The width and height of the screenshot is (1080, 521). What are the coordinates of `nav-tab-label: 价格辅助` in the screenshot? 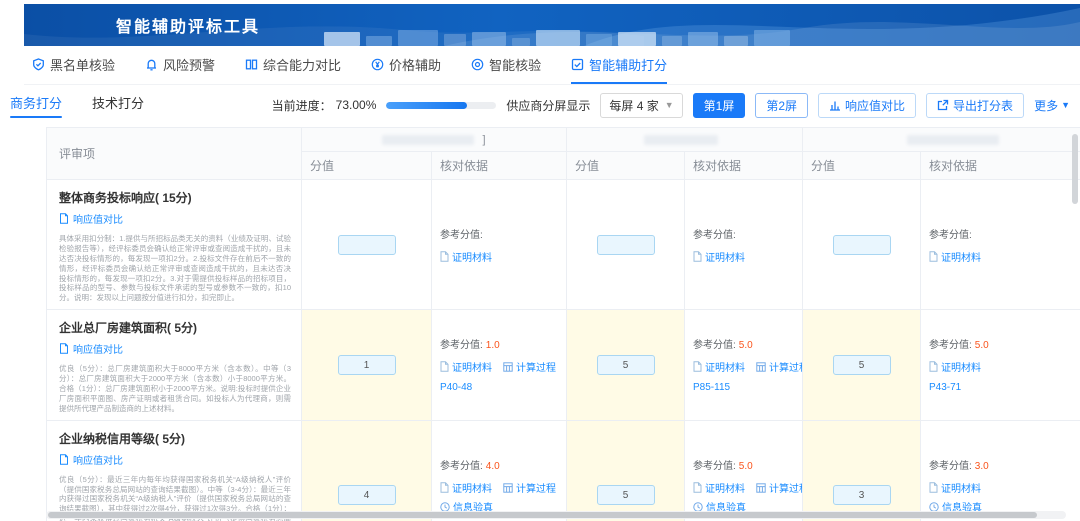 It's located at (415, 65).